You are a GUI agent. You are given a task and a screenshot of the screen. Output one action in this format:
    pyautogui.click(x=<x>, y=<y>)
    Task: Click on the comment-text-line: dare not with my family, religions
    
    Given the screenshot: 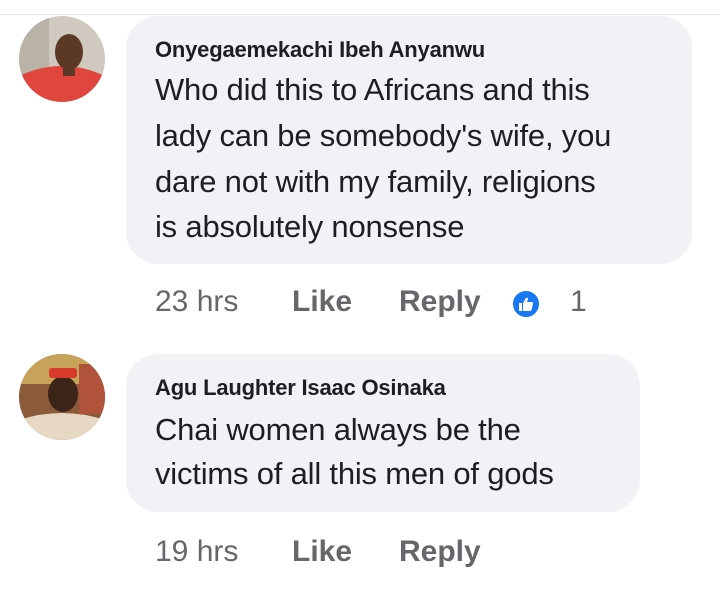 What is the action you would take?
    pyautogui.click(x=375, y=181)
    